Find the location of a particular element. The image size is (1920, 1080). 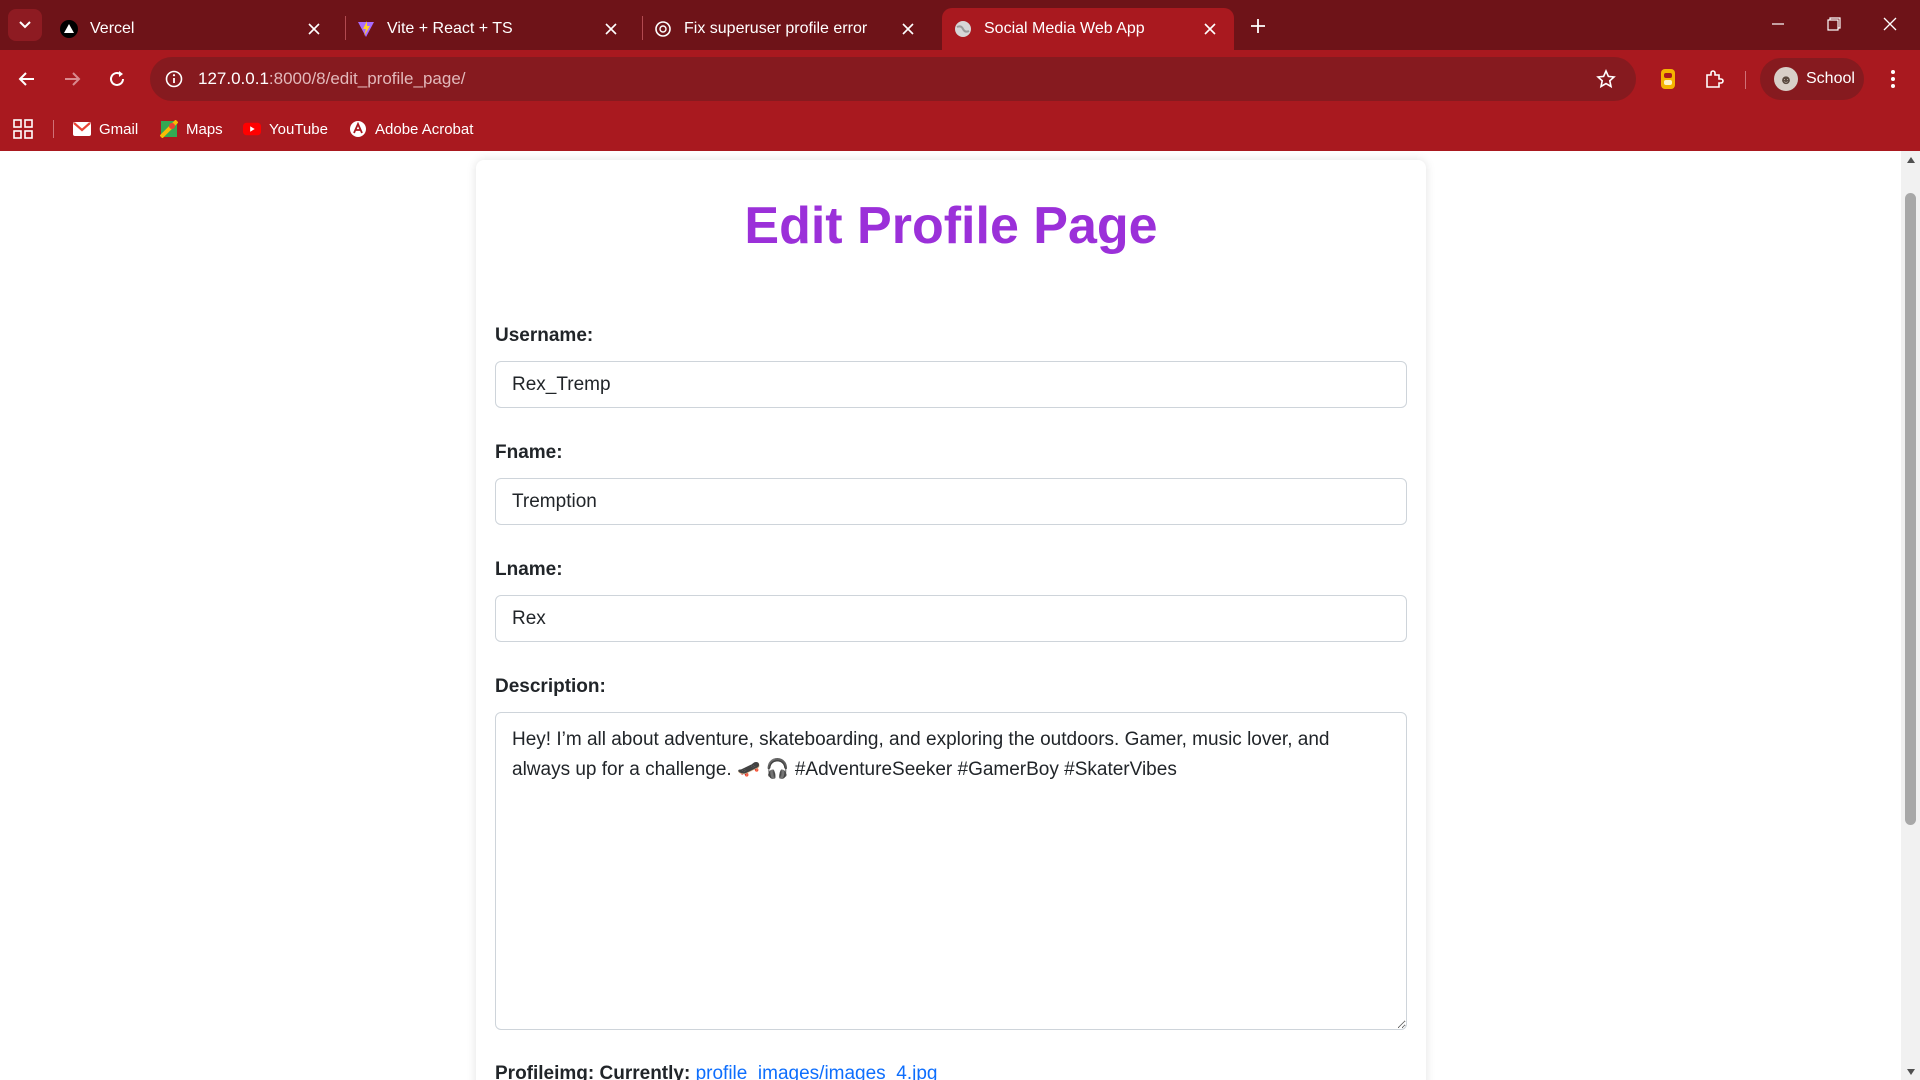

bookmark-adobe-acrobat: Adobe Acrobat is located at coordinates (411, 129).